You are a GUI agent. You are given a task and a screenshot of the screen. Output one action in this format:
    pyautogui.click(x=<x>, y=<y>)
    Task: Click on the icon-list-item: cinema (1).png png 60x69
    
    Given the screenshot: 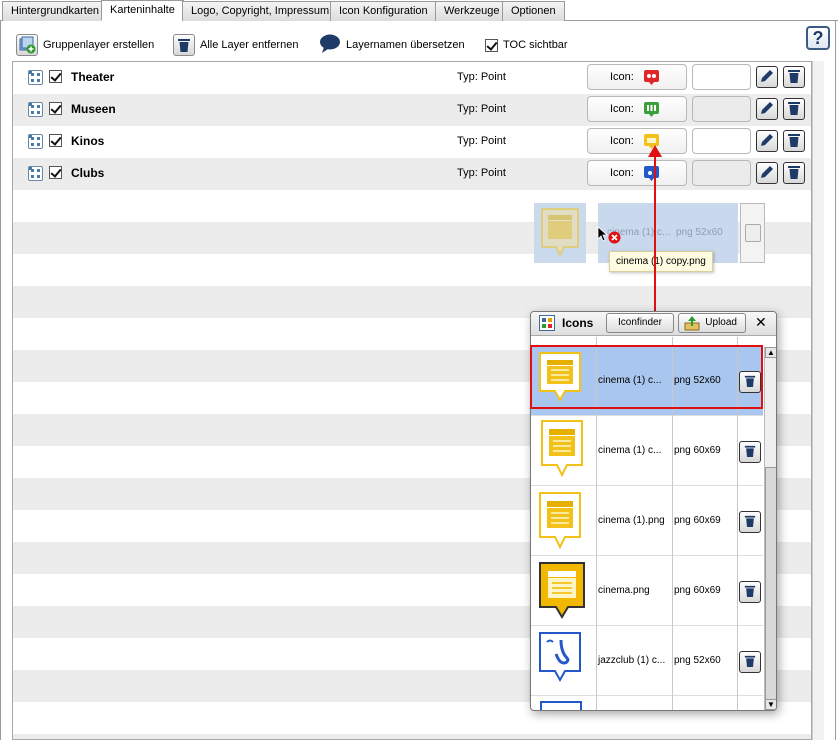 What is the action you would take?
    pyautogui.click(x=647, y=521)
    